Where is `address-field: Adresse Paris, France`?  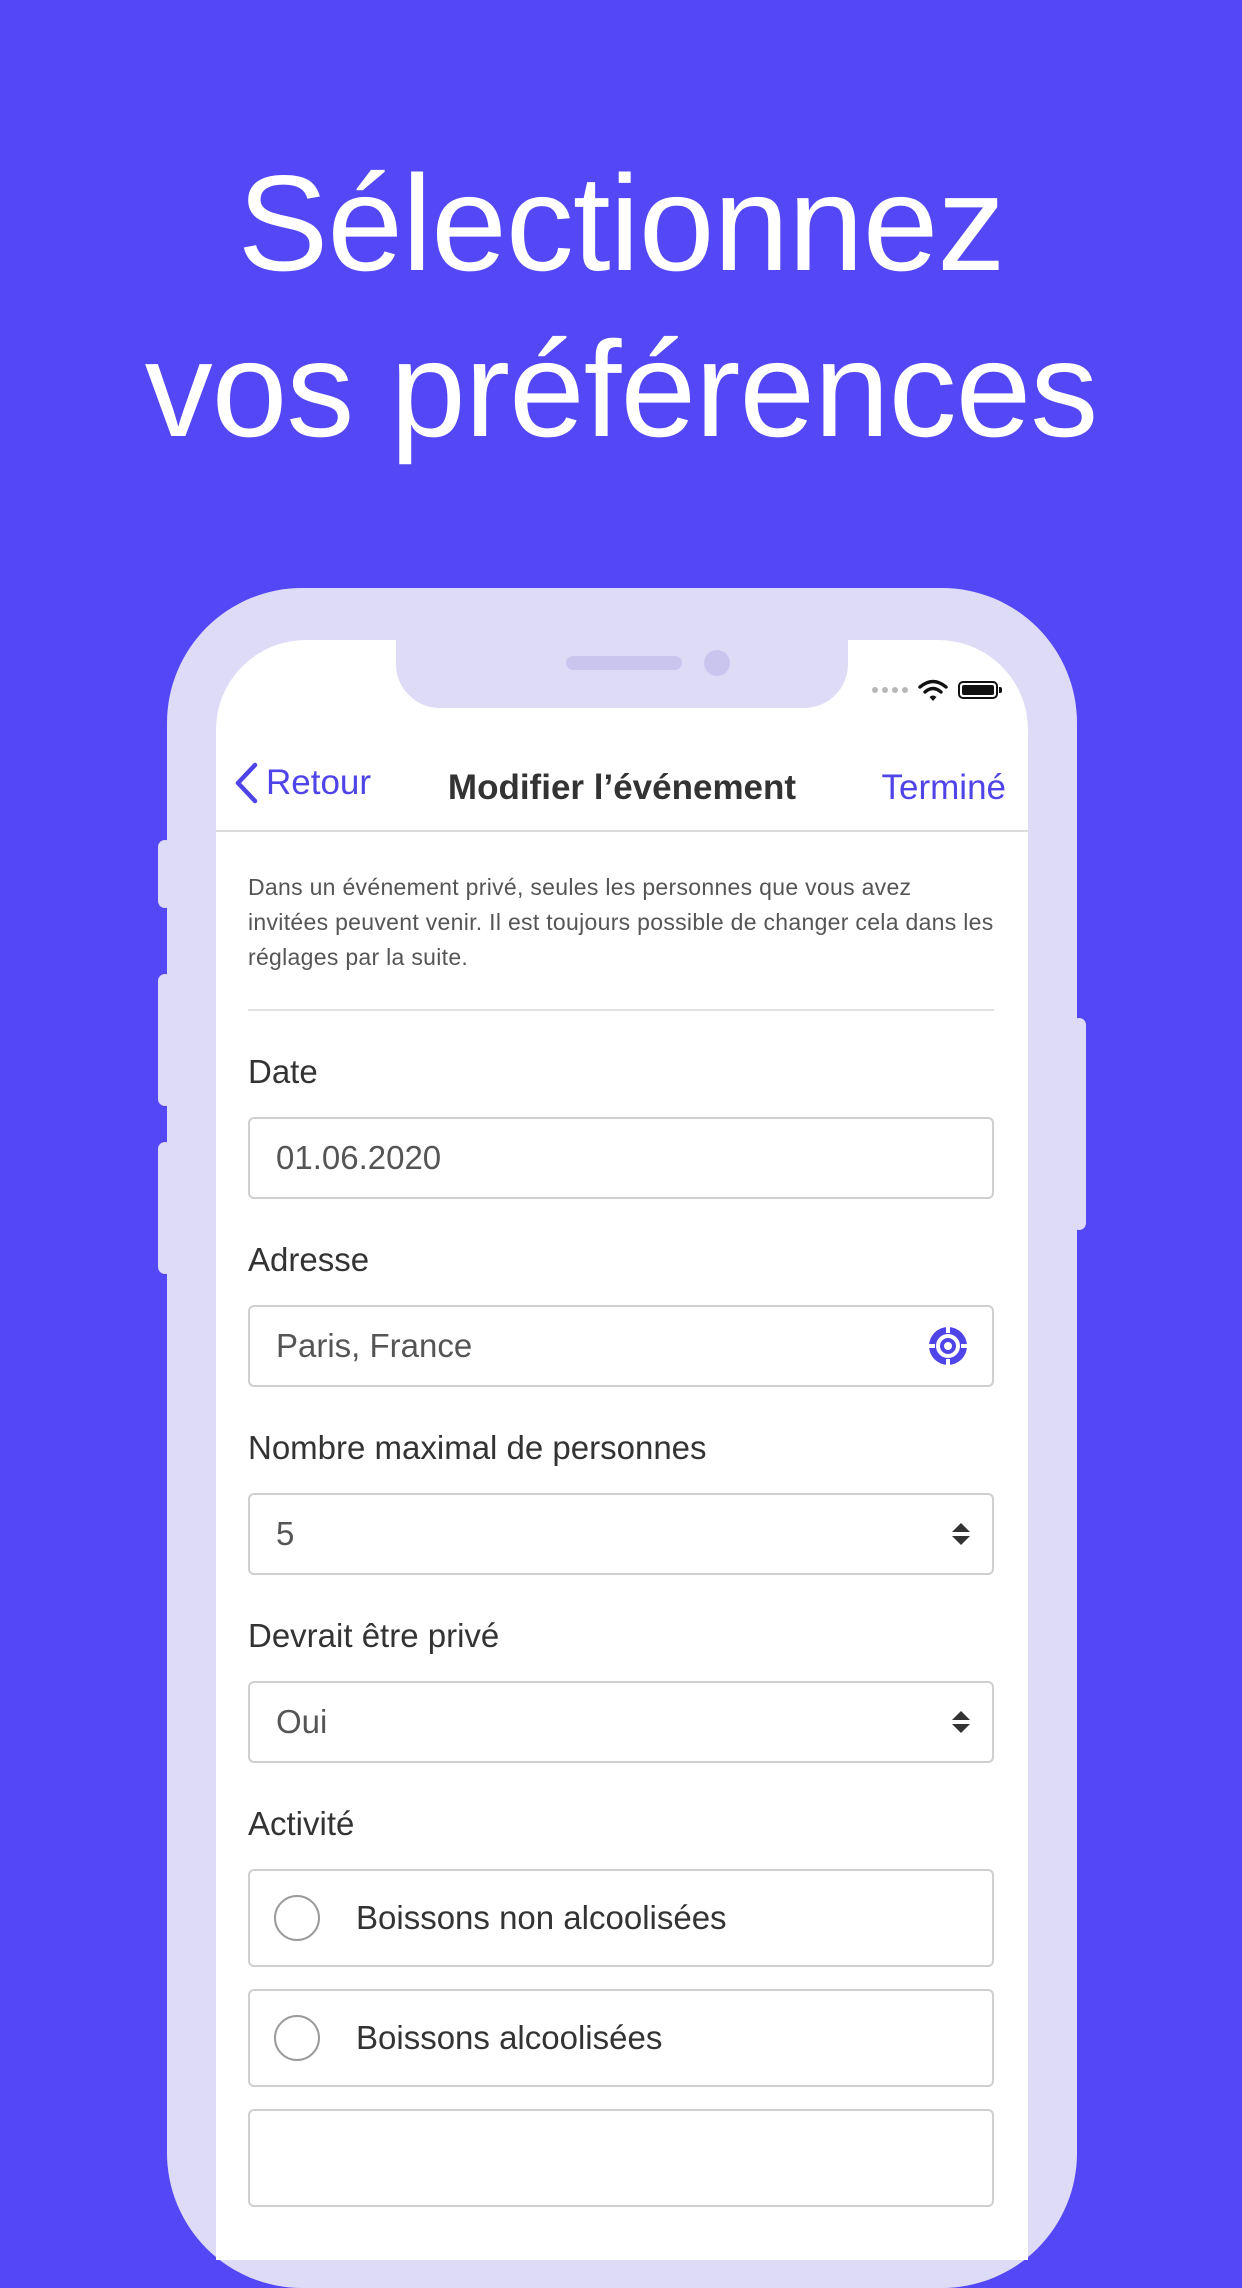 address-field: Adresse Paris, France is located at coordinates (621, 1314).